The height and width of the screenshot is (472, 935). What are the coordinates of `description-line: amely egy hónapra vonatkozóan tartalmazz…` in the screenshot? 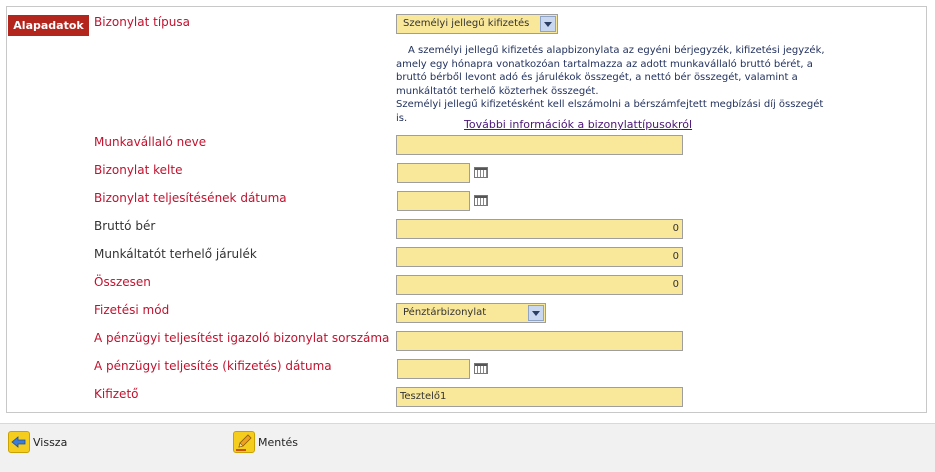 It's located at (604, 64).